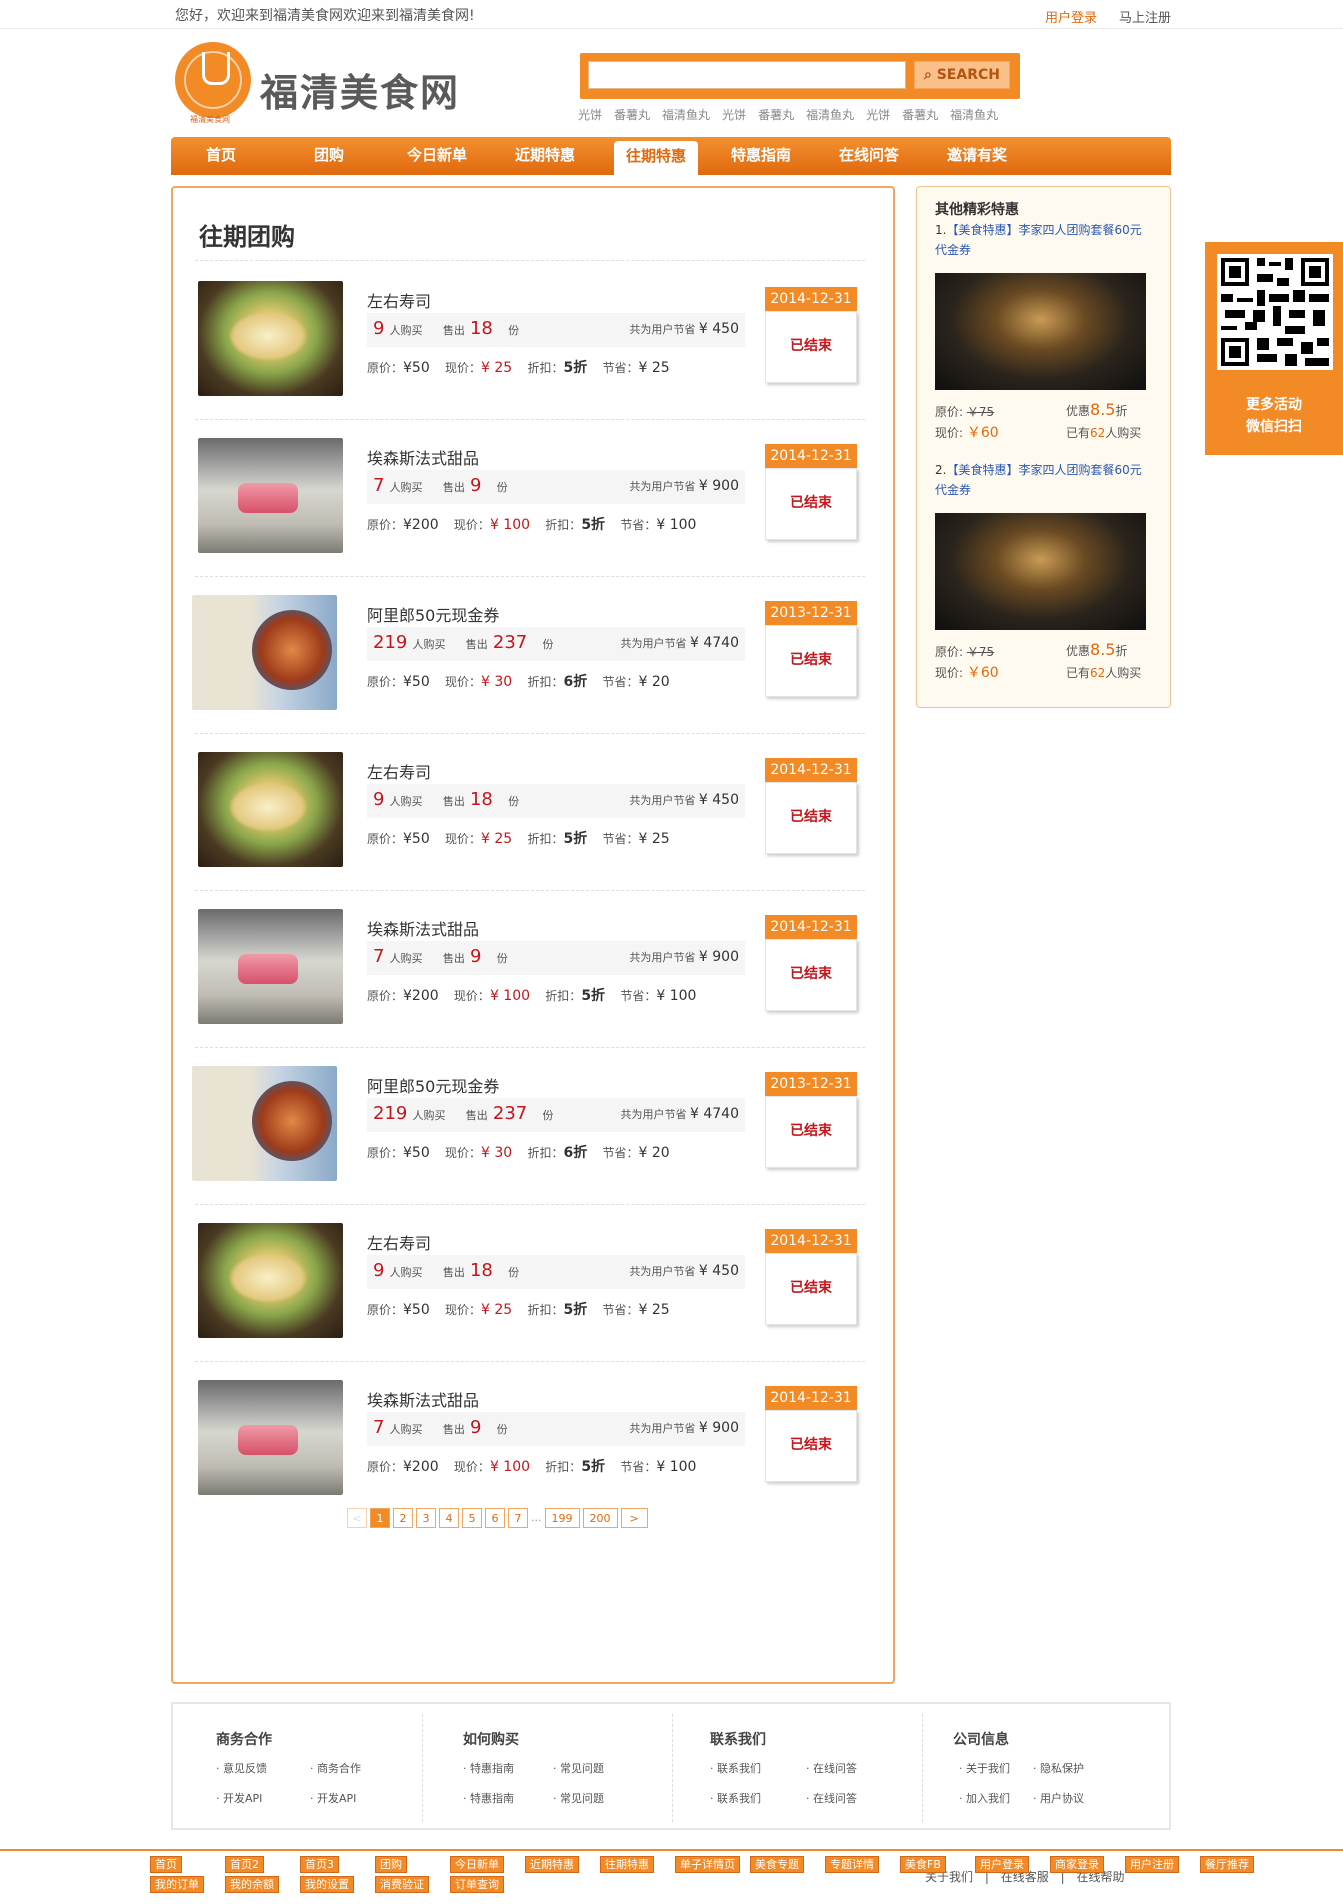 This screenshot has height=1904, width=1343. Describe the element at coordinates (335, 1768) in the screenshot. I see `footer-link: · 商务合作` at that location.